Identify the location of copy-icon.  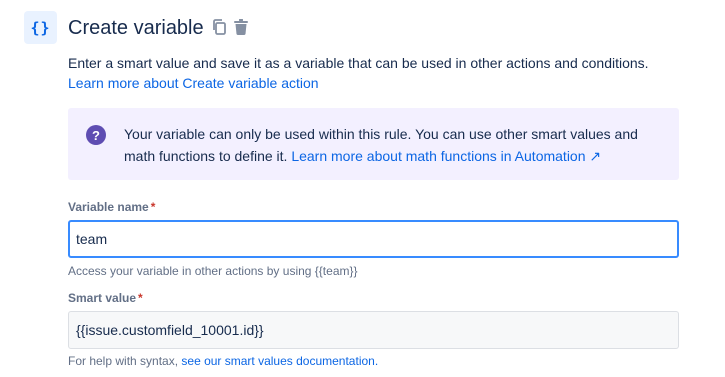
(219, 27).